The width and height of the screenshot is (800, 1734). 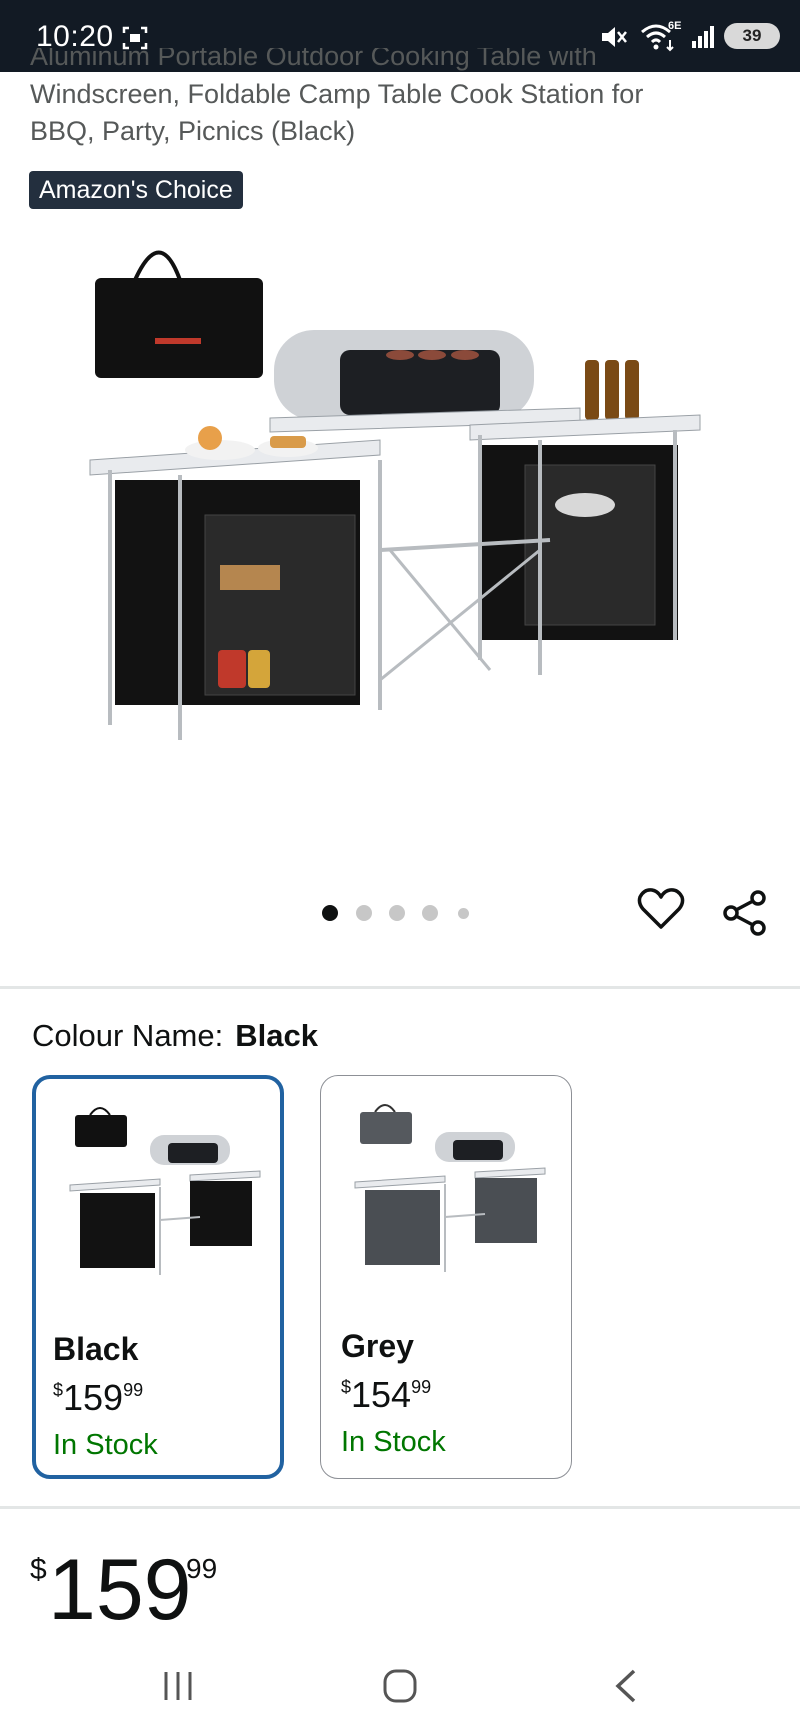 I want to click on variant-card-black: Black $15999 In Stock, so click(x=158, y=1277).